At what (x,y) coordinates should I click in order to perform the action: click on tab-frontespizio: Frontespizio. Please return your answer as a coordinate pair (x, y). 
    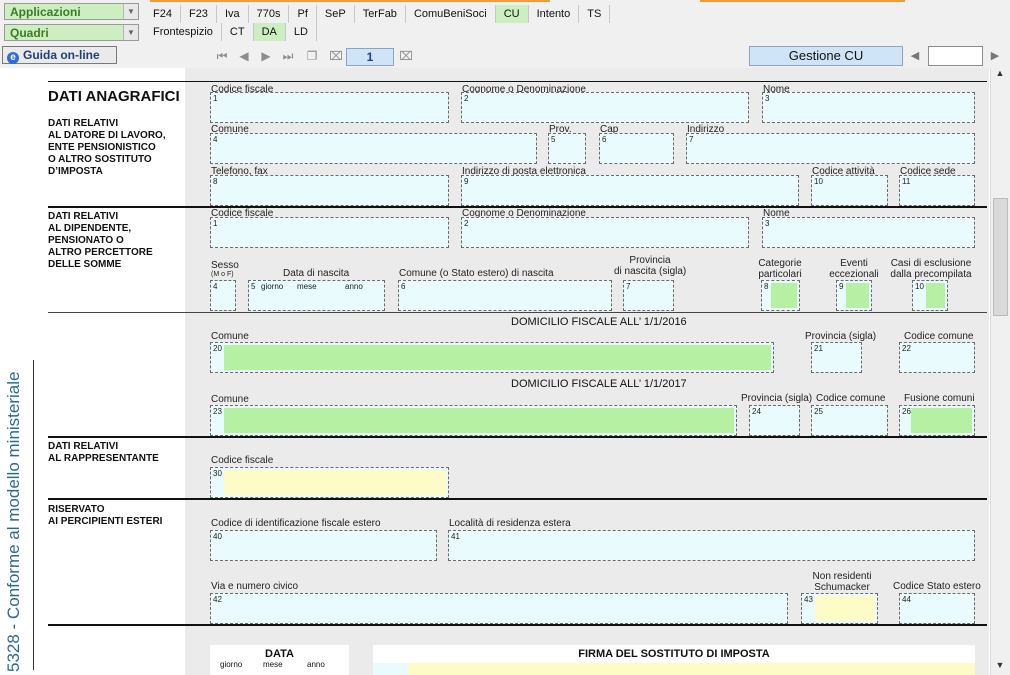
    Looking at the image, I should click on (183, 32).